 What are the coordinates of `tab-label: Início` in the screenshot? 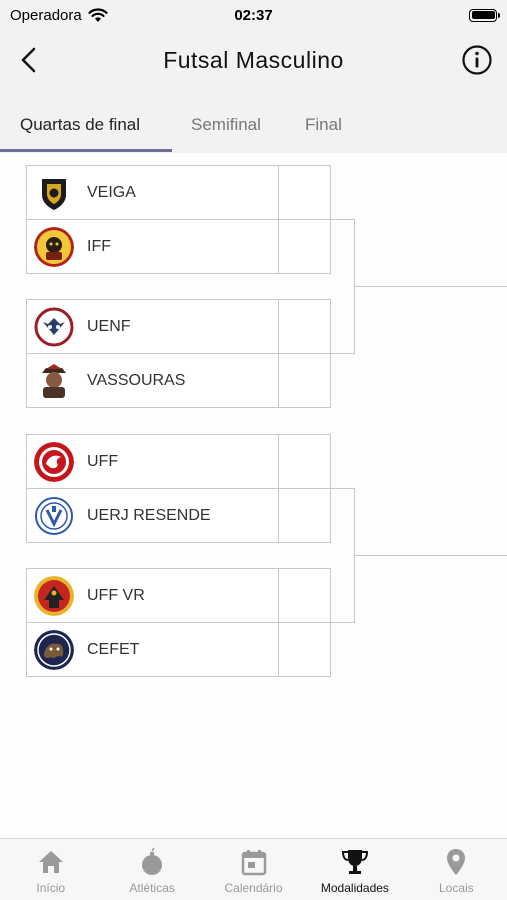 It's located at (51, 888).